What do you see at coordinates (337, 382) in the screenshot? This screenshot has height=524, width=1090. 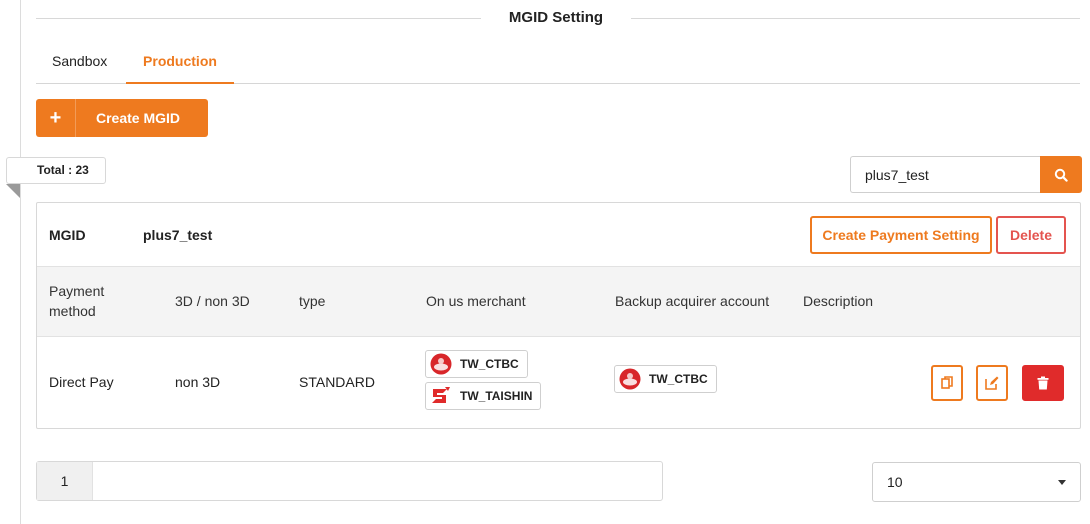 I see `cell-type: STANDARD` at bounding box center [337, 382].